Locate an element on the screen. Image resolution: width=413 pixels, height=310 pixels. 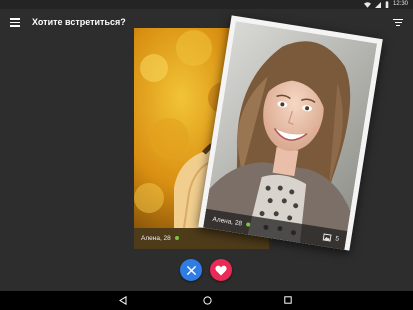
filter-icon is located at coordinates (398, 23).